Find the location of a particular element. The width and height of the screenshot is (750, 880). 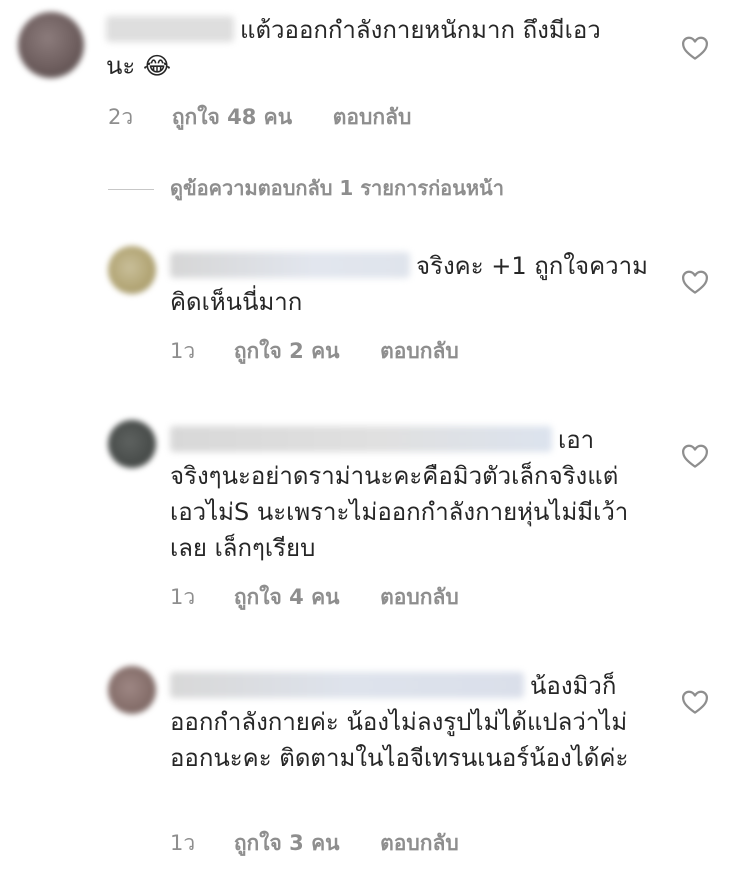

comment-meta: 1ว ถูกใจ 2 คน ตอบกลับ is located at coordinates (314, 351).